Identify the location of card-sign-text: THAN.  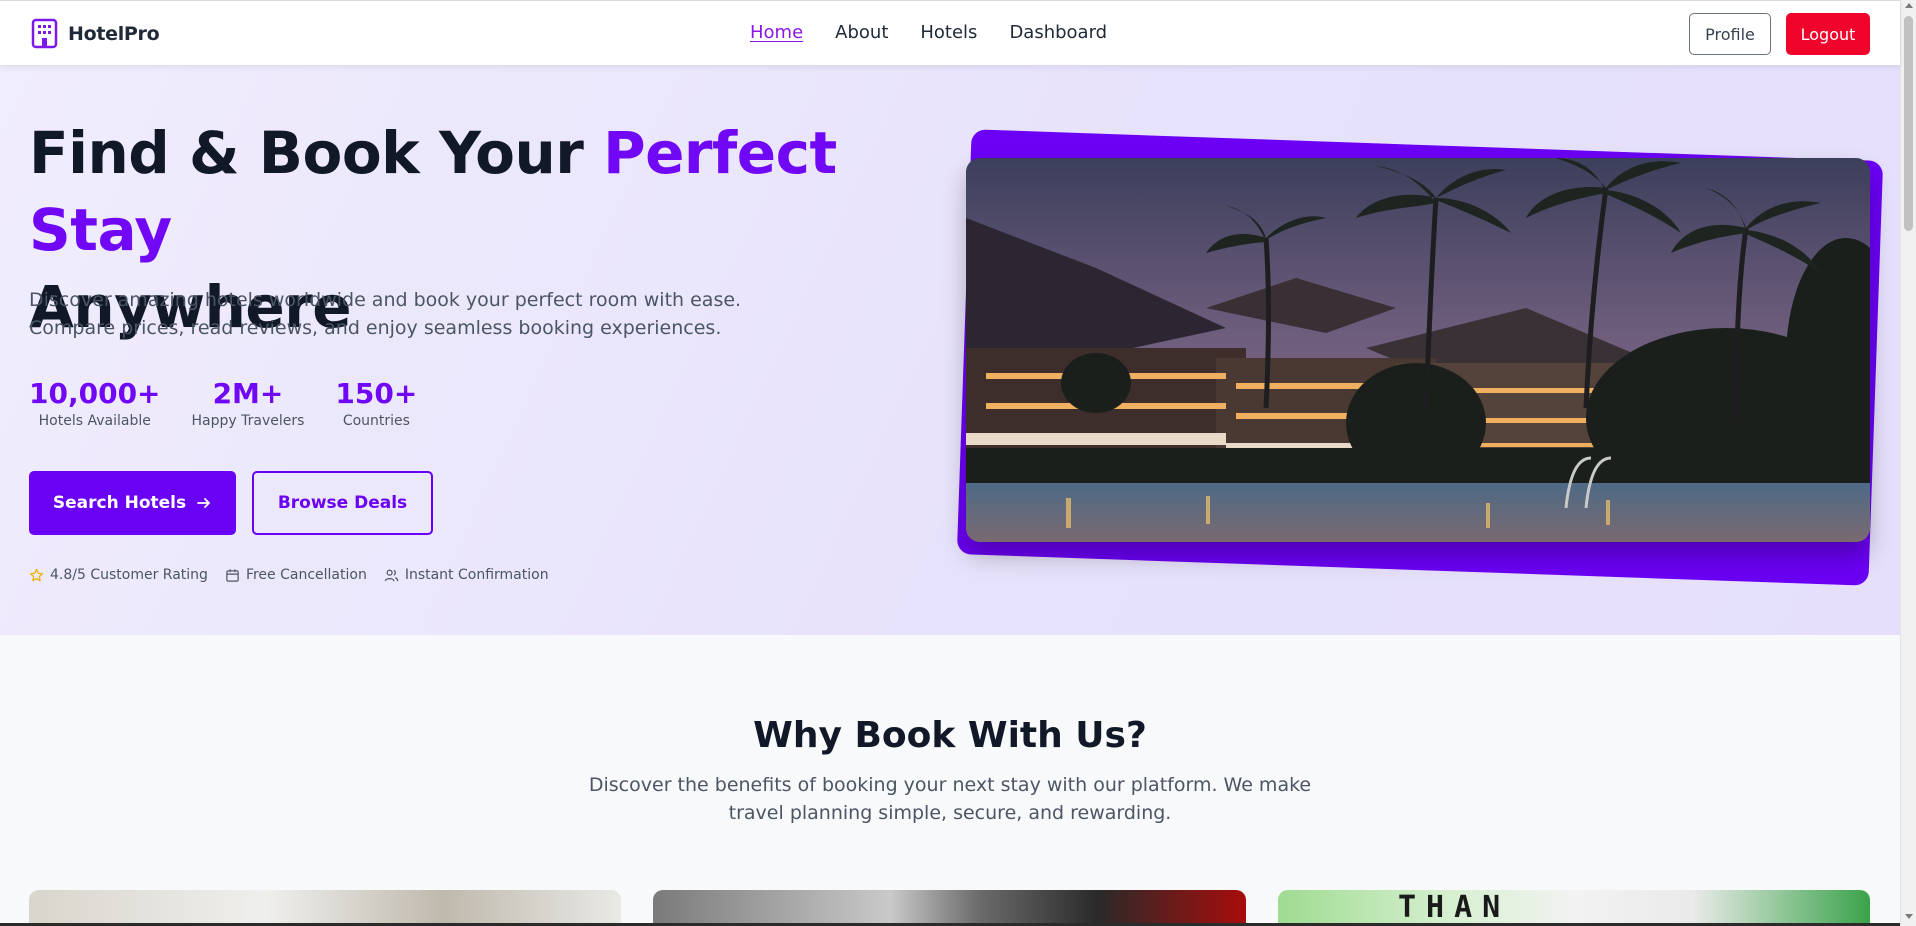
(1454, 907).